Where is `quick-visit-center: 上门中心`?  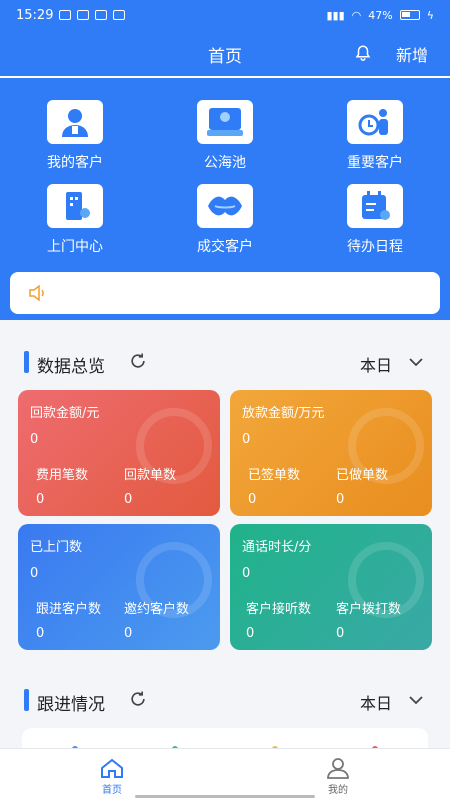 quick-visit-center: 上门中心 is located at coordinates (75, 220).